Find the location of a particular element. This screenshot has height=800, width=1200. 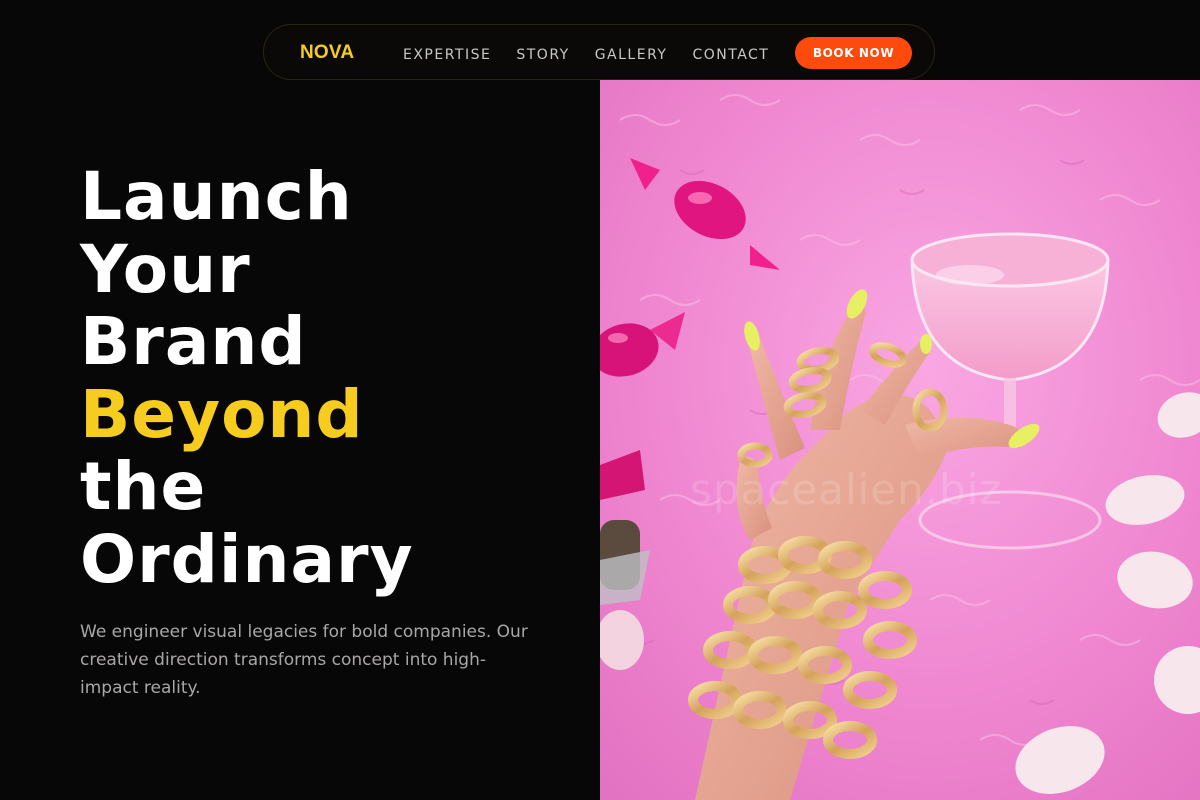

headline-line-ordinary: Ordinary is located at coordinates (247, 559).